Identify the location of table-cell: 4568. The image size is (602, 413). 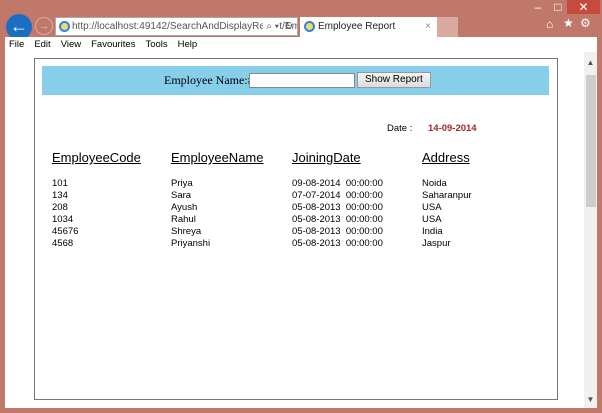
(63, 243).